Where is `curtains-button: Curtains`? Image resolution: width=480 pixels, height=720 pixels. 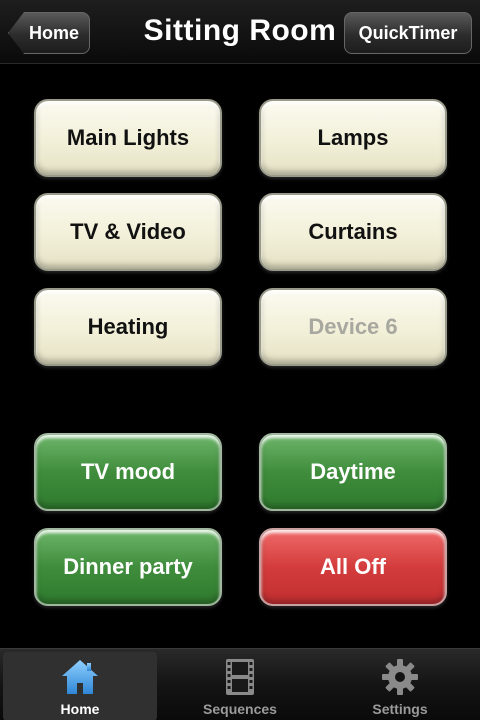 curtains-button: Curtains is located at coordinates (353, 232).